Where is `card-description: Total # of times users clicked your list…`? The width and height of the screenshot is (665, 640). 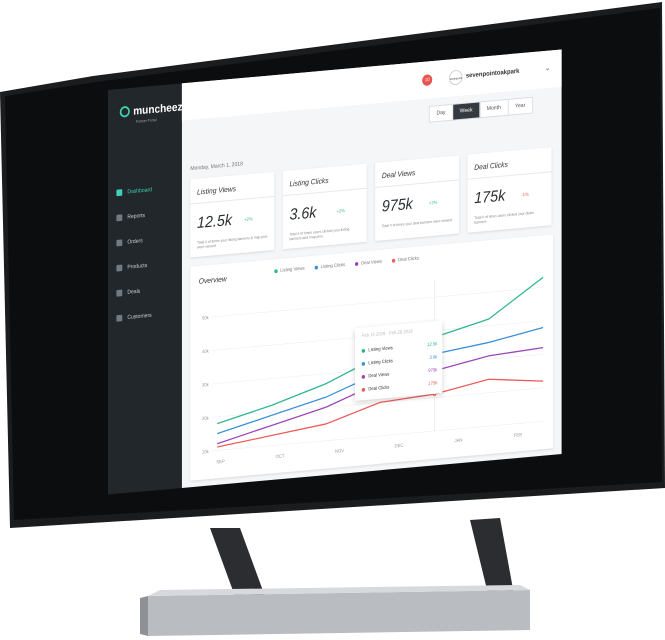
card-description: Total # of times users clicked your list… is located at coordinates (319, 234).